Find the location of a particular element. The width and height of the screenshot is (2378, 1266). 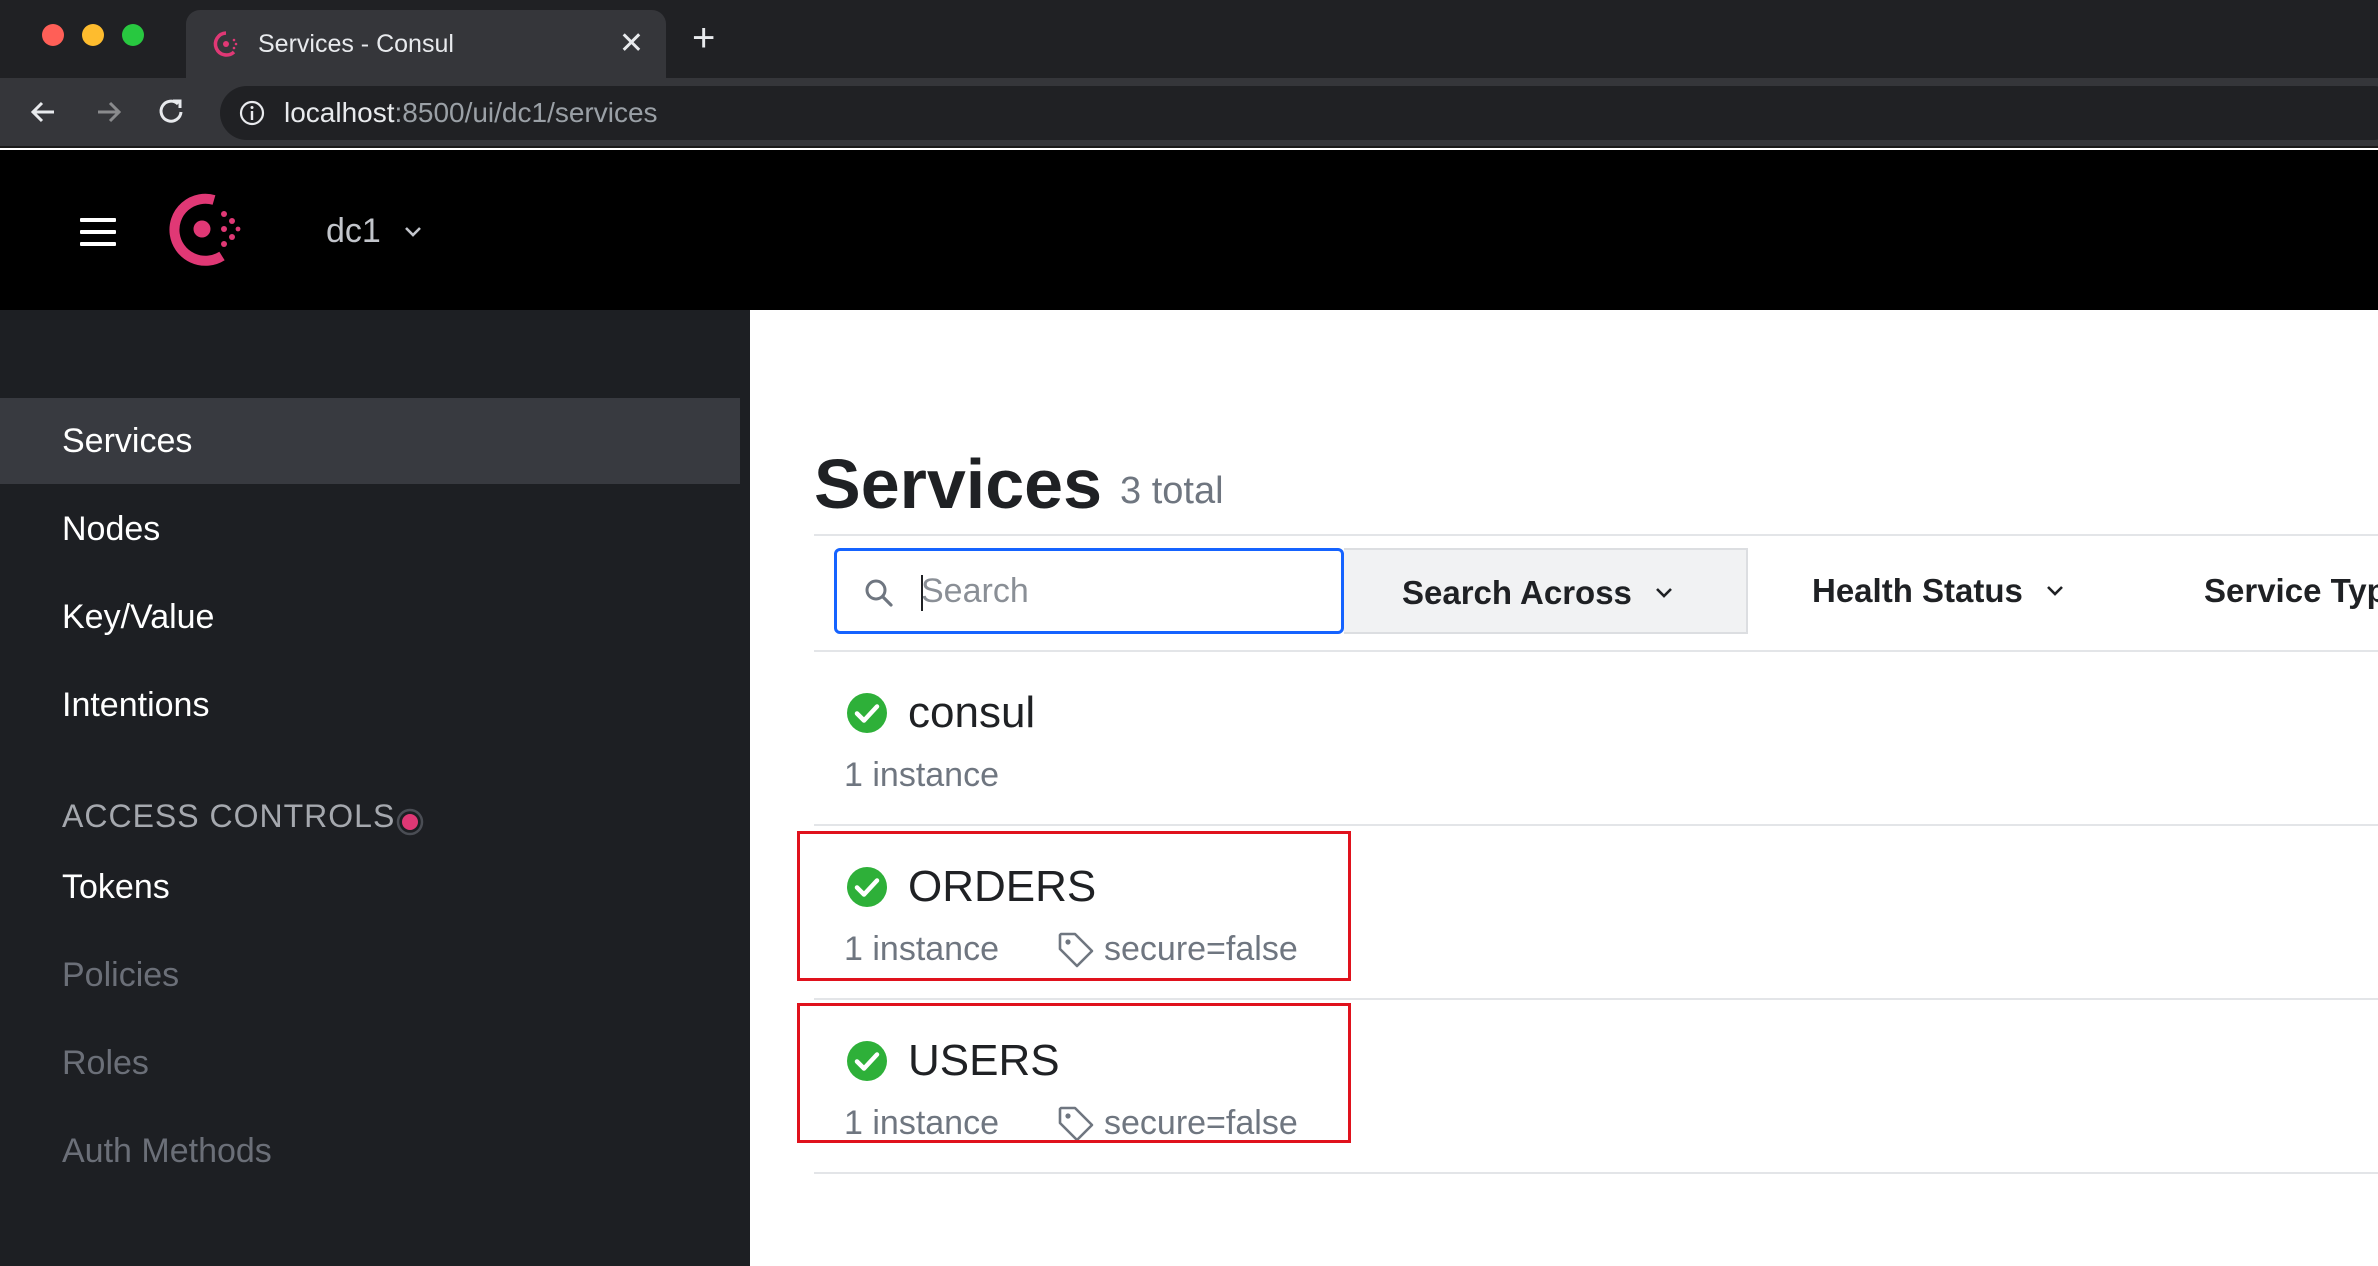

check-circle-icon is located at coordinates (867, 713).